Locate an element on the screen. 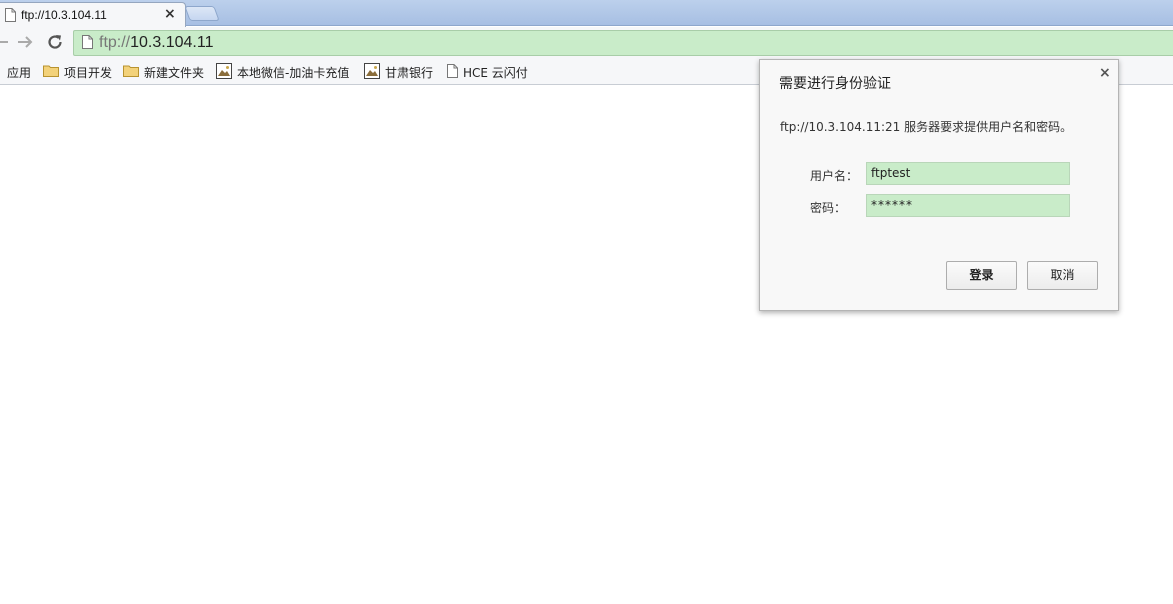 The height and width of the screenshot is (604, 1173). bookmark-label: 甘肃银行 is located at coordinates (409, 72).